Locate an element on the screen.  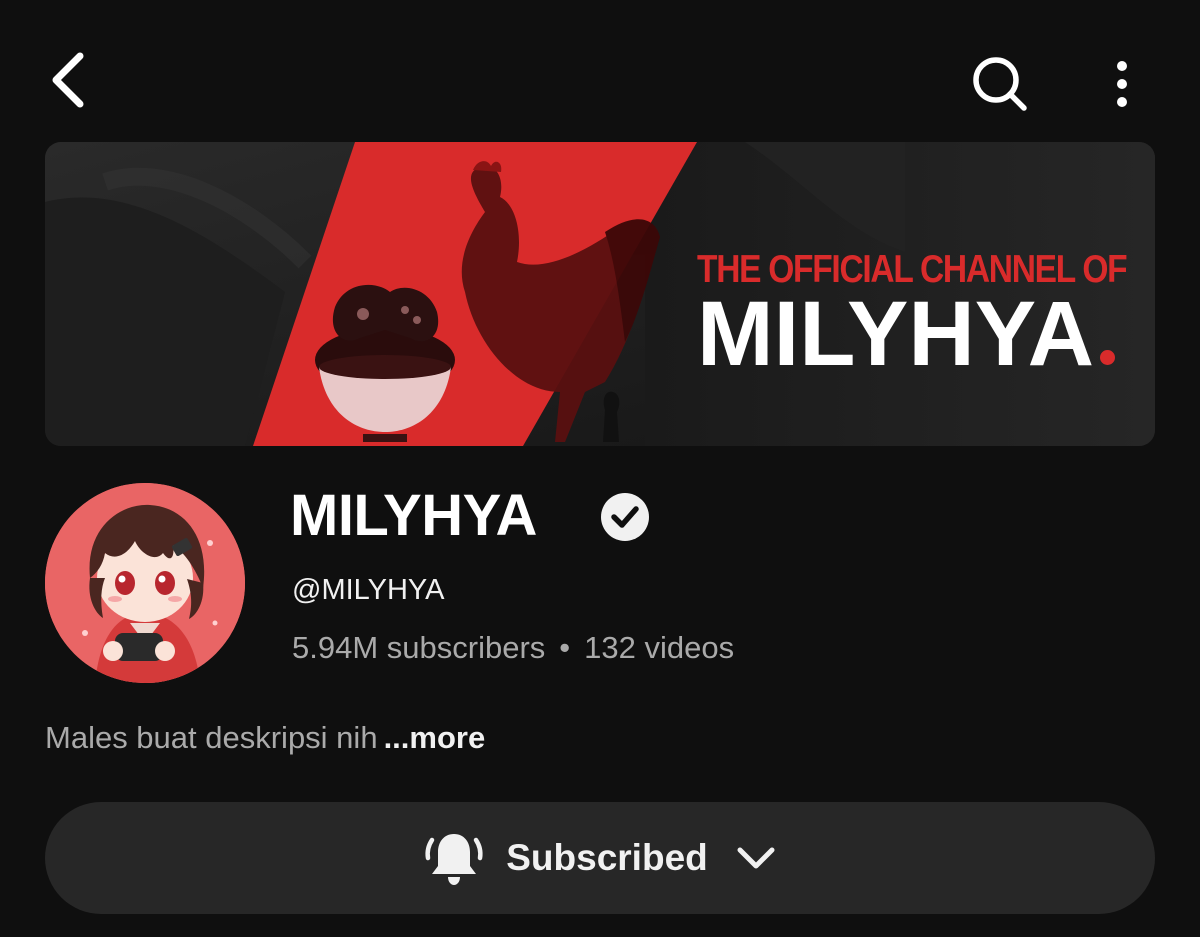
back-button is located at coordinates (68, 80).